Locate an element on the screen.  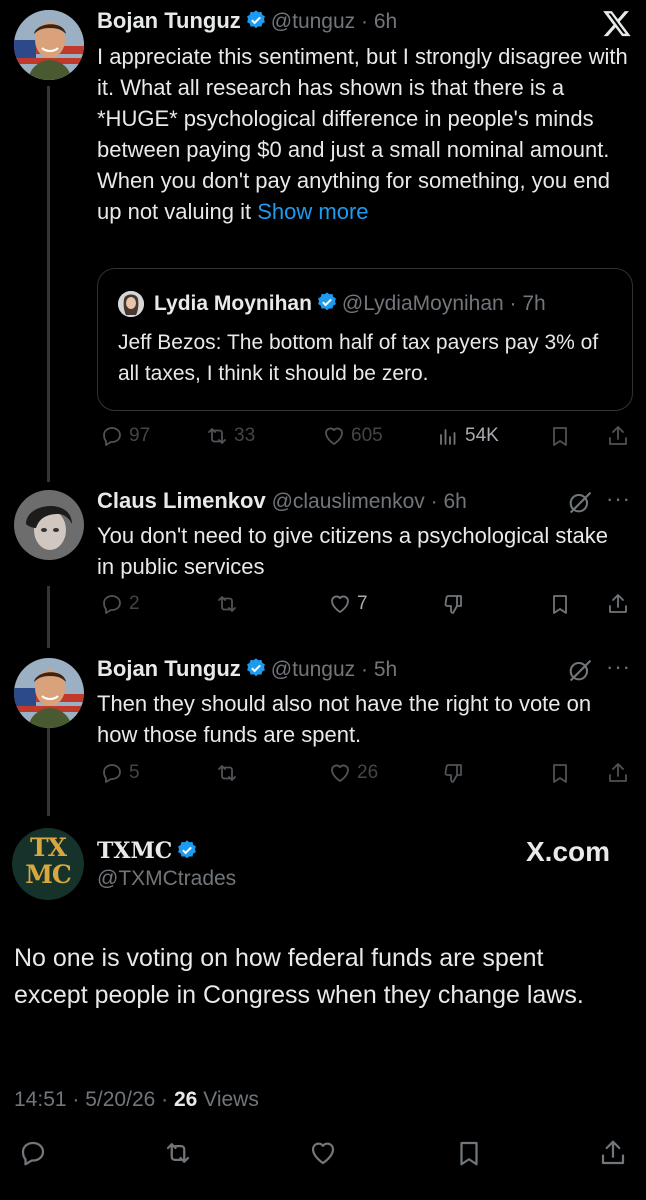
thread-line is located at coordinates (48, 617).